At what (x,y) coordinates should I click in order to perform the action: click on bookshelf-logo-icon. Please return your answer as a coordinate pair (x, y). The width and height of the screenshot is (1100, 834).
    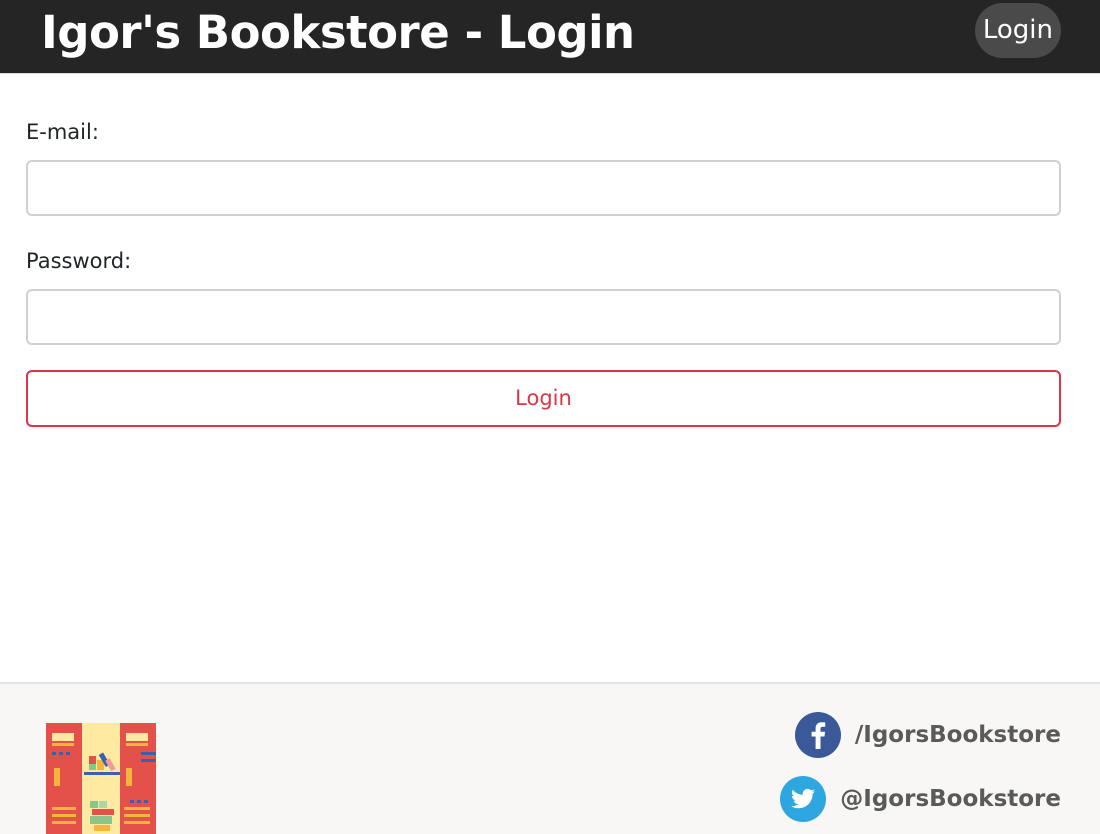
    Looking at the image, I should click on (101, 778).